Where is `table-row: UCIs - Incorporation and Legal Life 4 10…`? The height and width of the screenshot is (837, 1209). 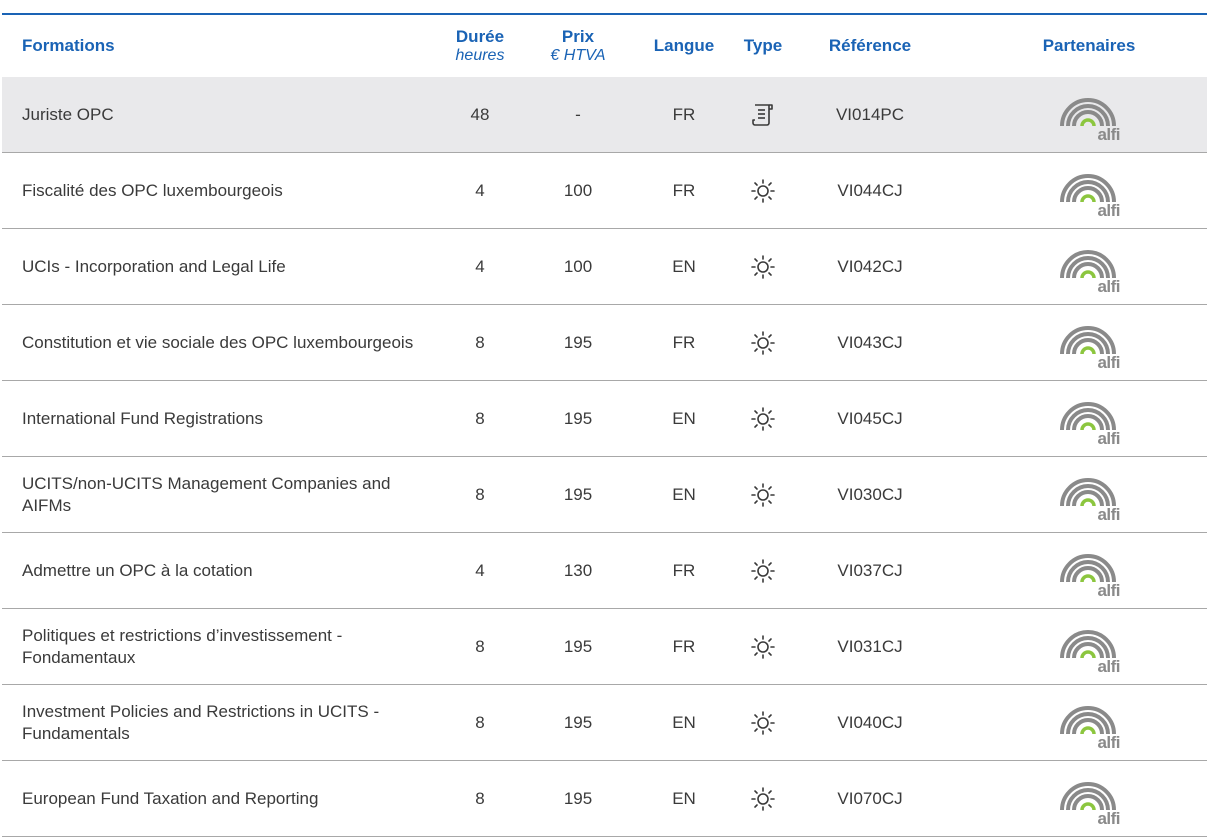
table-row: UCIs - Incorporation and Legal Life 4 10… is located at coordinates (604, 267).